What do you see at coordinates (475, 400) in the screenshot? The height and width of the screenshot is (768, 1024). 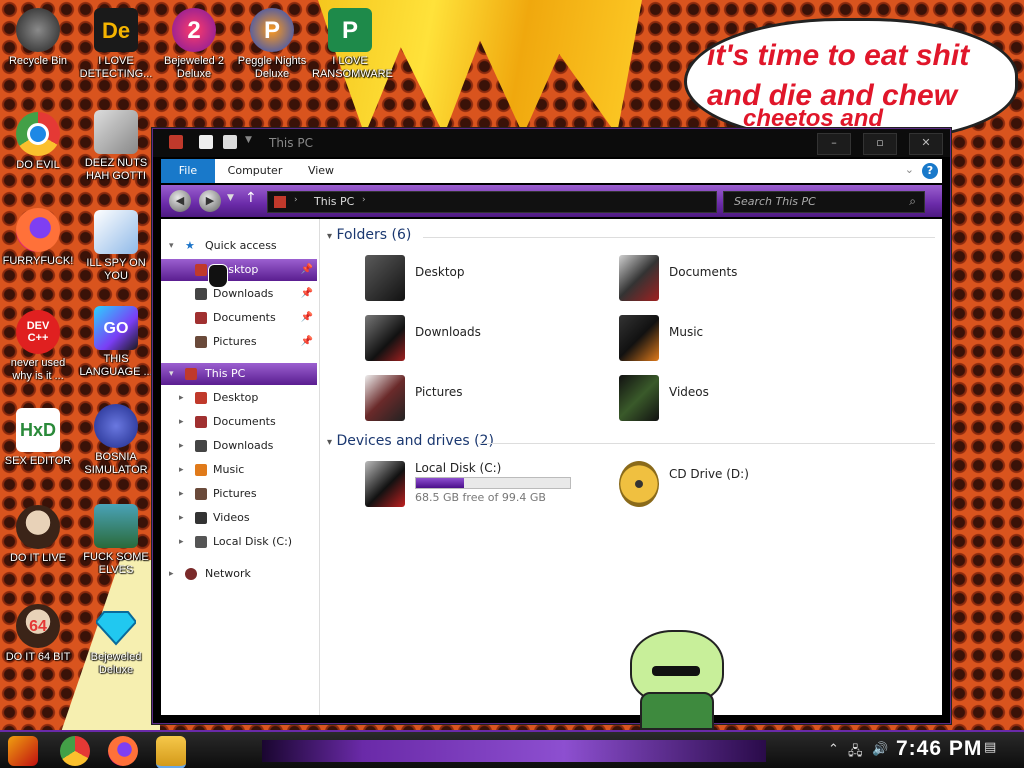 I see `folder-tile-pictures: Pictures` at bounding box center [475, 400].